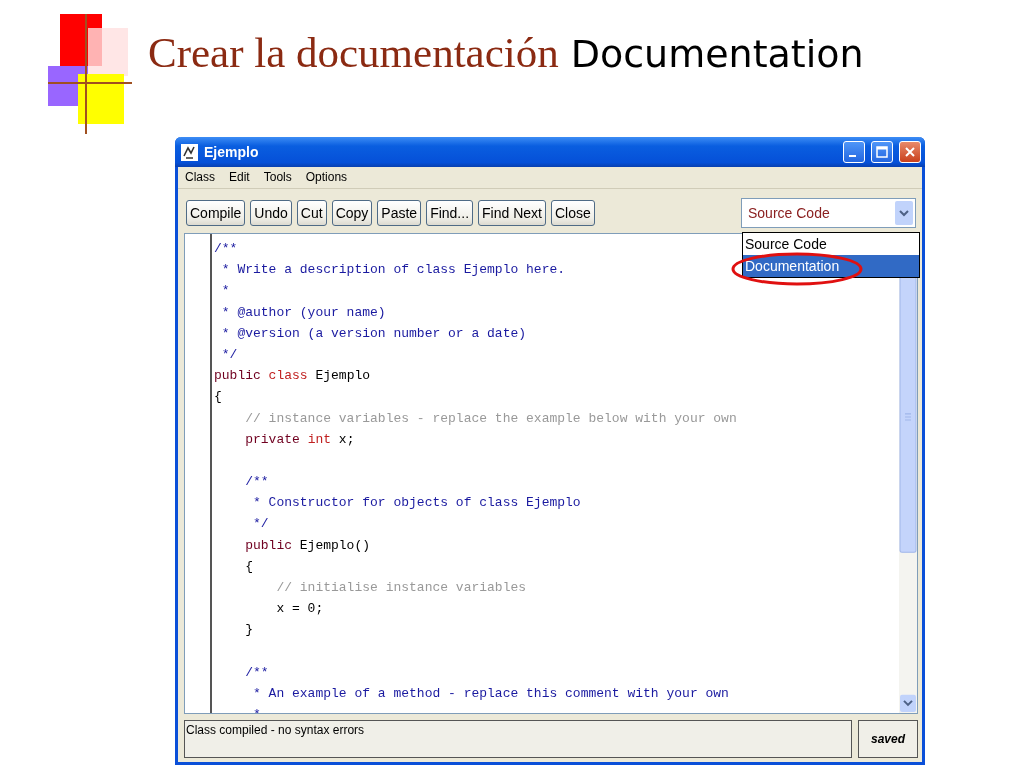  I want to click on code-line: * Write a description of class Ejemplo here., so click(393, 270).